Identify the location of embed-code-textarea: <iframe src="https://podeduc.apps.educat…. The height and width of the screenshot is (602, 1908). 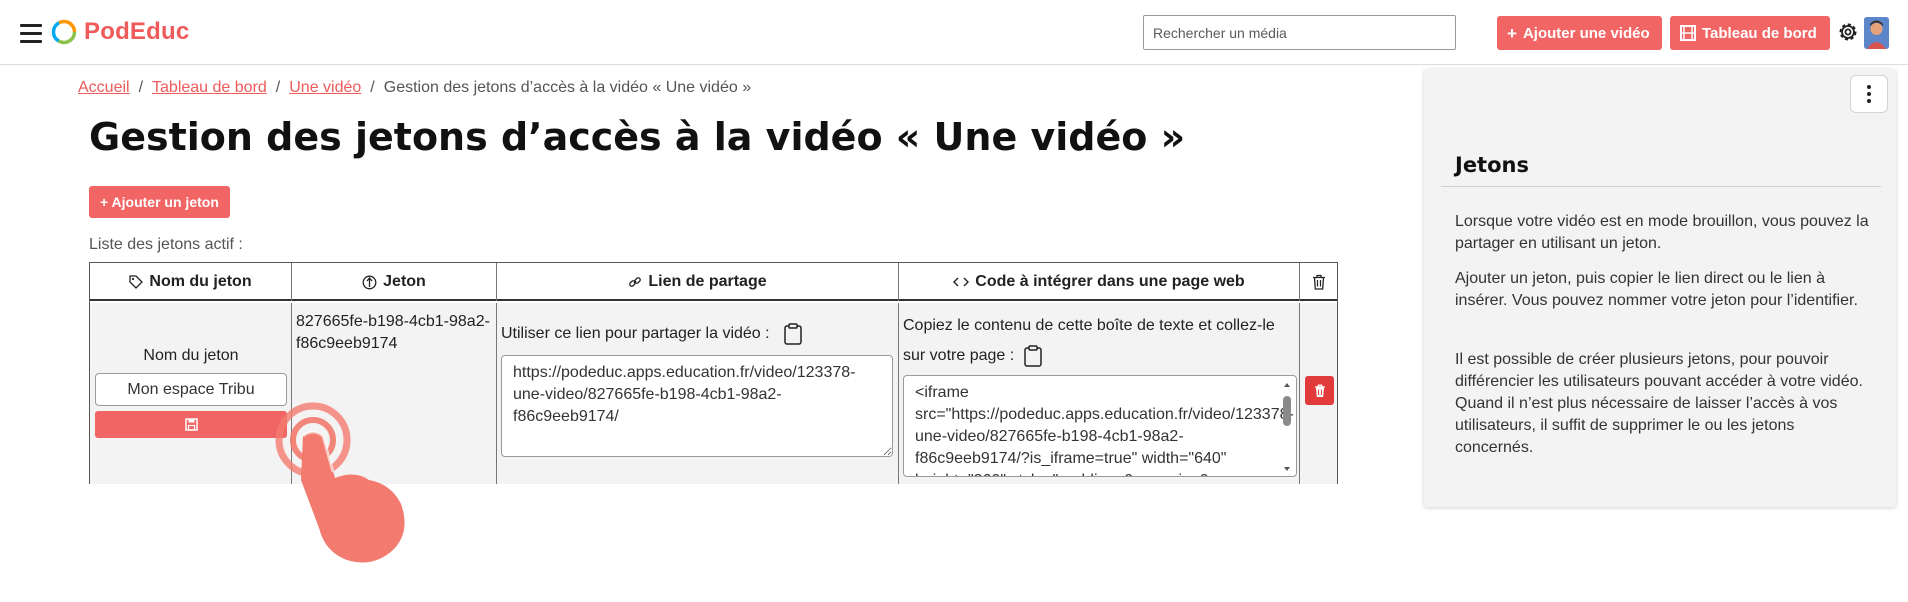
(1100, 426).